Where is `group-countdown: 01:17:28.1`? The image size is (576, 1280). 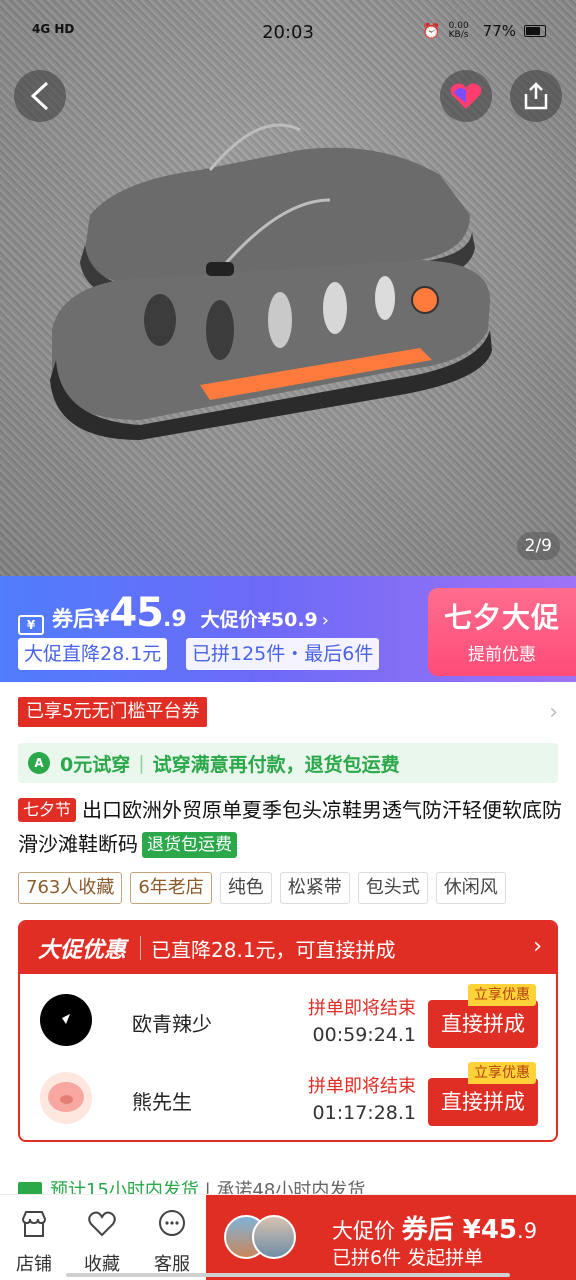
group-countdown: 01:17:28.1 is located at coordinates (364, 1113).